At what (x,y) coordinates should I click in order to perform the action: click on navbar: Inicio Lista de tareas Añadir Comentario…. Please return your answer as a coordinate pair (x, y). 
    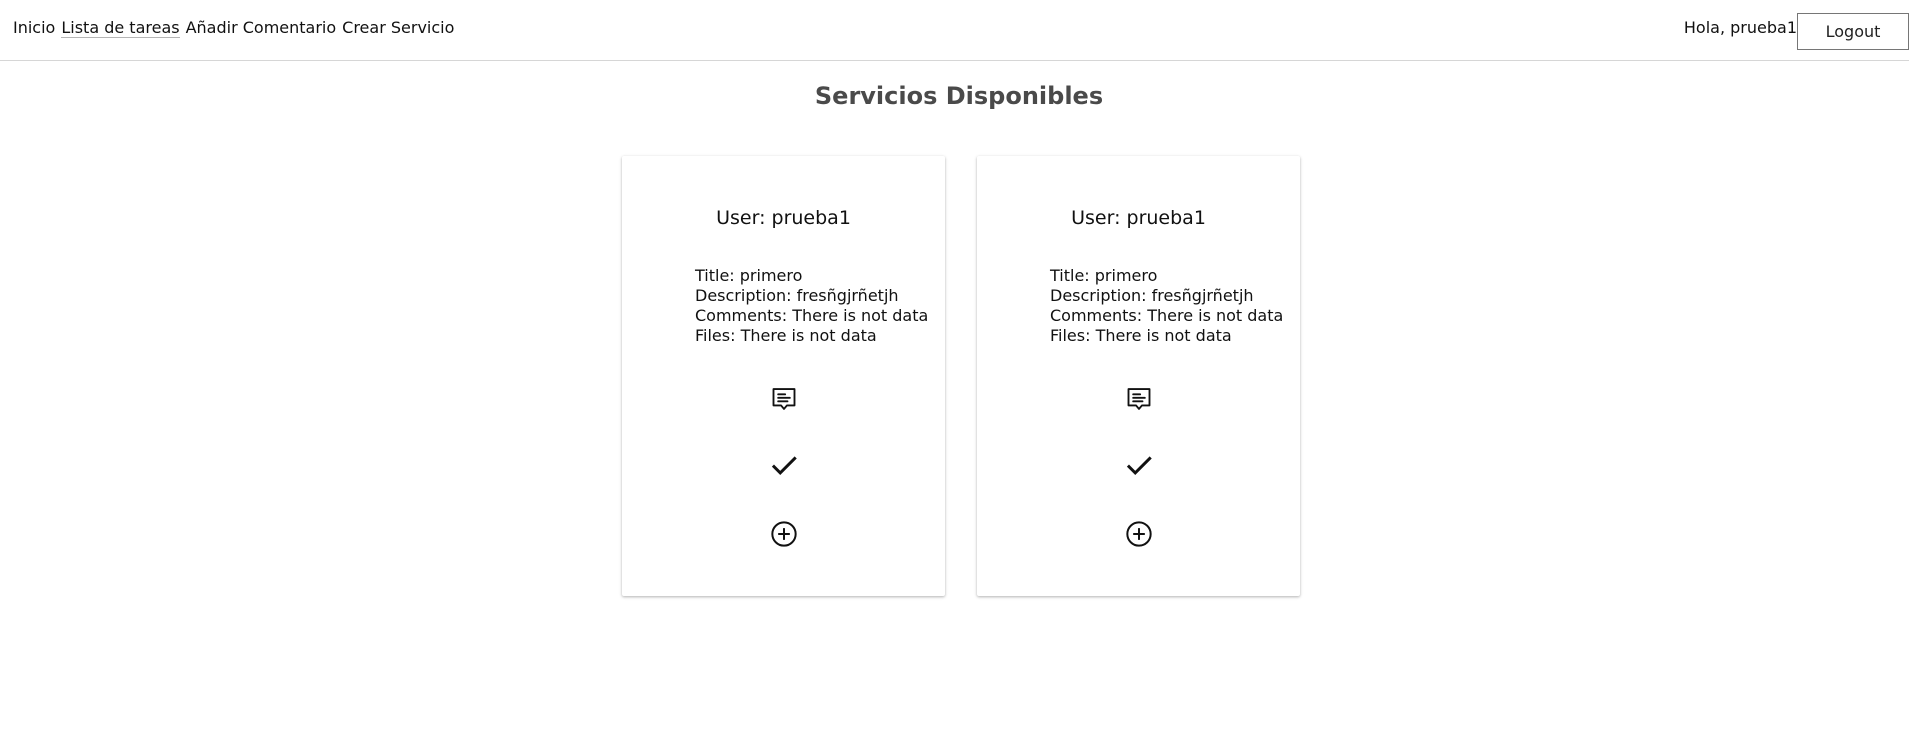
    Looking at the image, I should click on (954, 30).